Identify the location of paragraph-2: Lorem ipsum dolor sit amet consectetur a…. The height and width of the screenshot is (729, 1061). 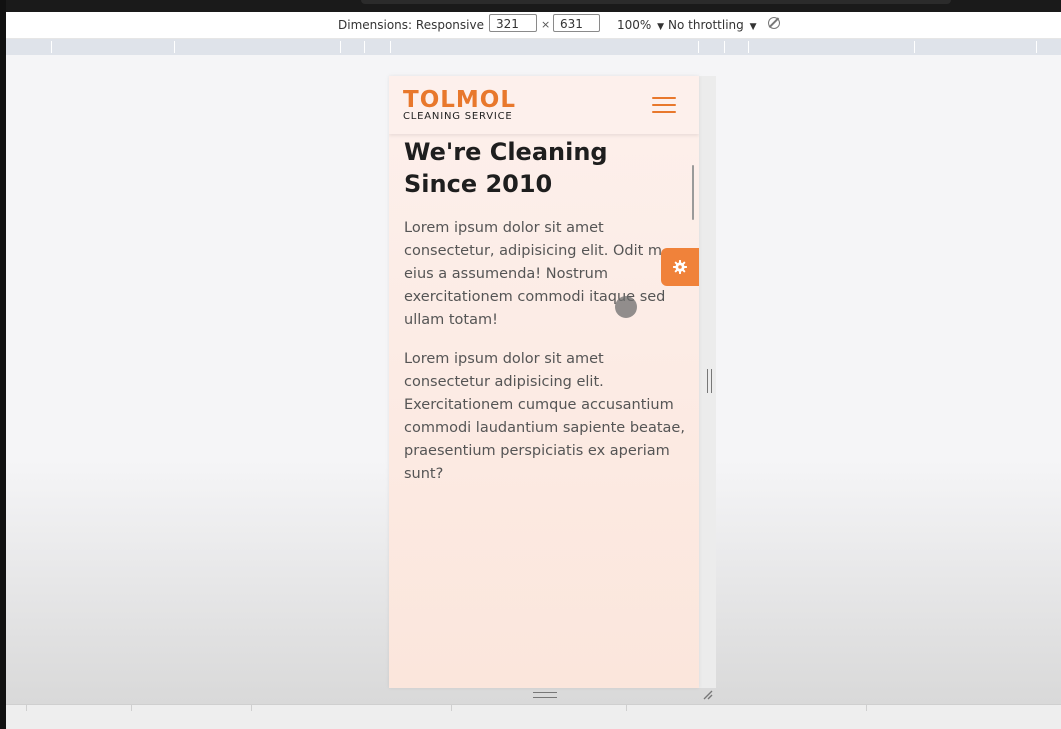
(544, 416).